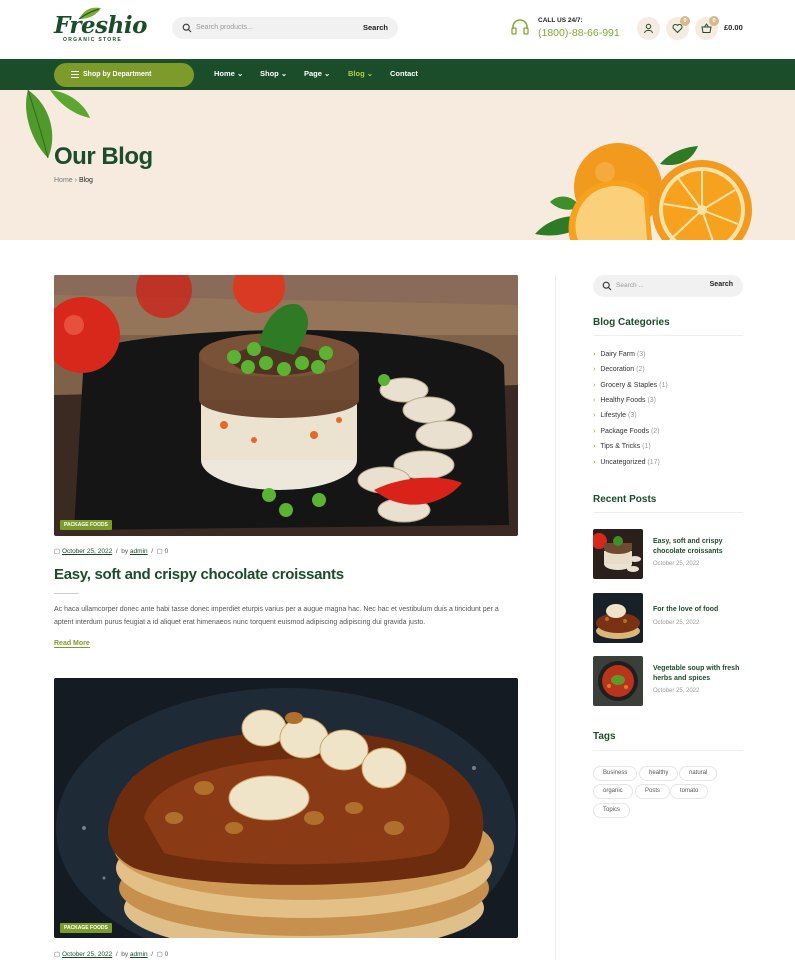 The width and height of the screenshot is (795, 960). What do you see at coordinates (285, 28) in the screenshot?
I see `header-search-bar: Search products... Search` at bounding box center [285, 28].